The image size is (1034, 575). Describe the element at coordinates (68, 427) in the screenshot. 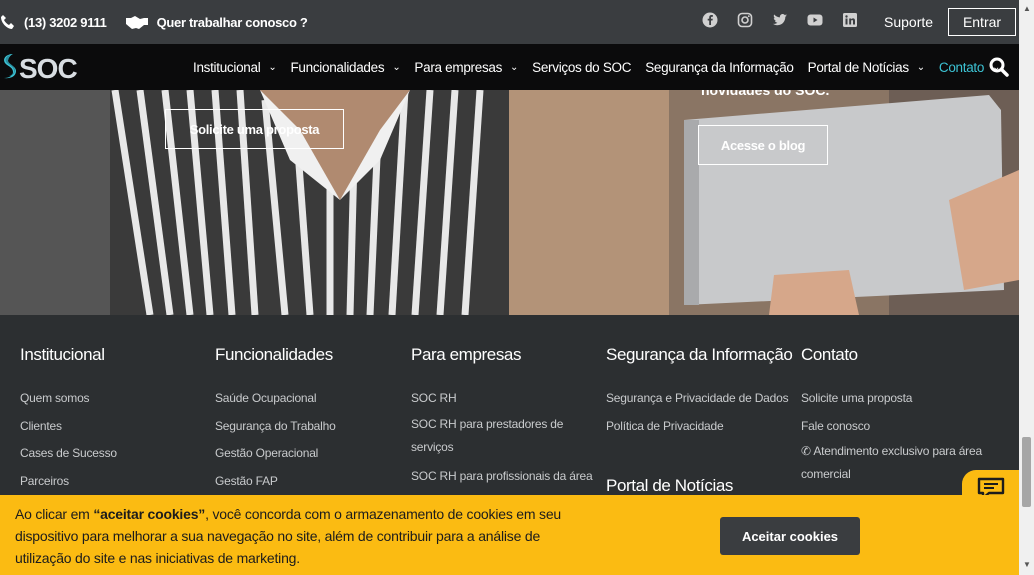

I see `footer-link: Clientes` at that location.